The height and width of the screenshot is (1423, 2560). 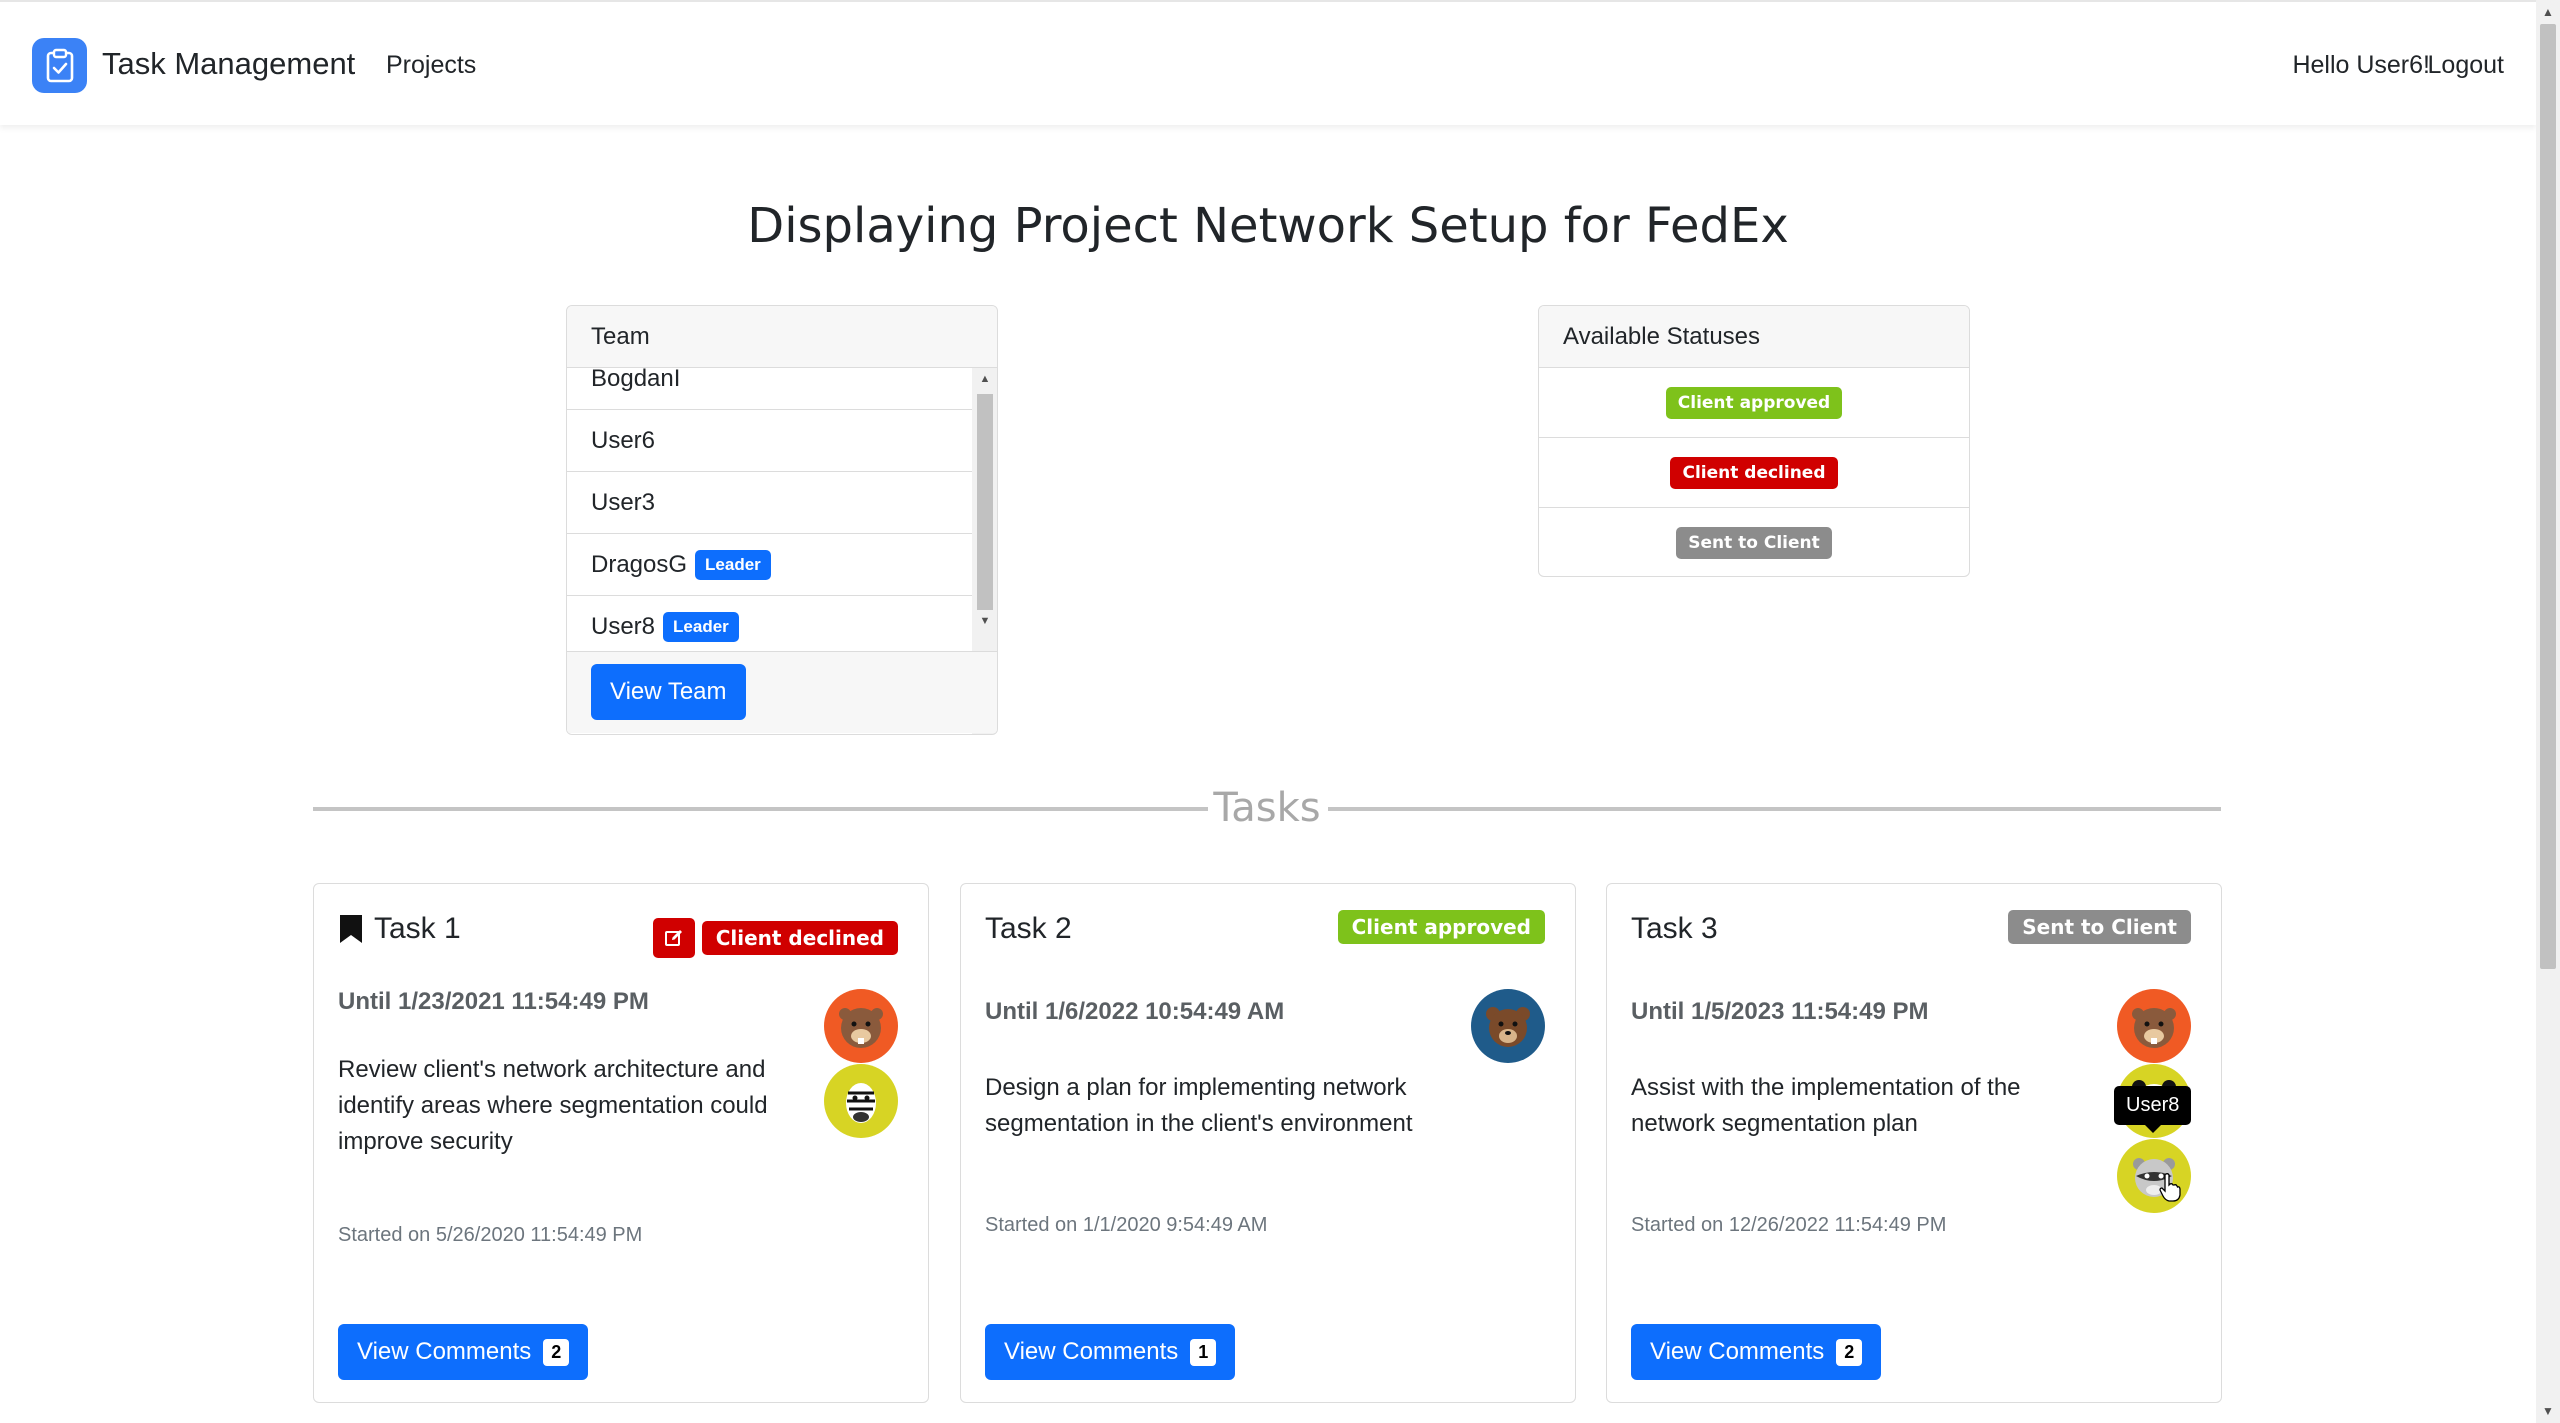 I want to click on team-footer: View Team, so click(x=782, y=692).